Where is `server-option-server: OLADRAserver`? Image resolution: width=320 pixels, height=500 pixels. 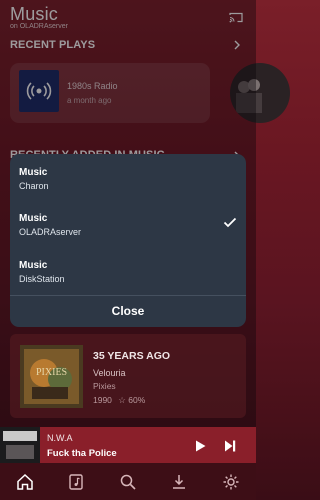
server-option-server: OLADRAserver is located at coordinates (50, 232).